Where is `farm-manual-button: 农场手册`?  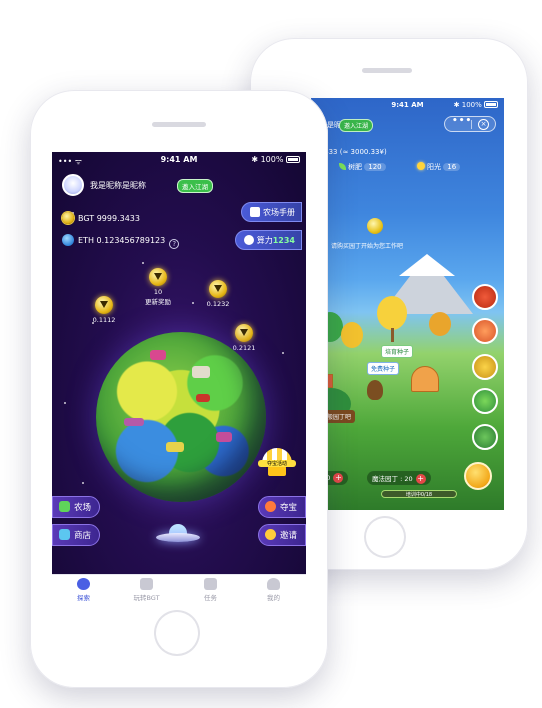 farm-manual-button: 农场手册 is located at coordinates (271, 212).